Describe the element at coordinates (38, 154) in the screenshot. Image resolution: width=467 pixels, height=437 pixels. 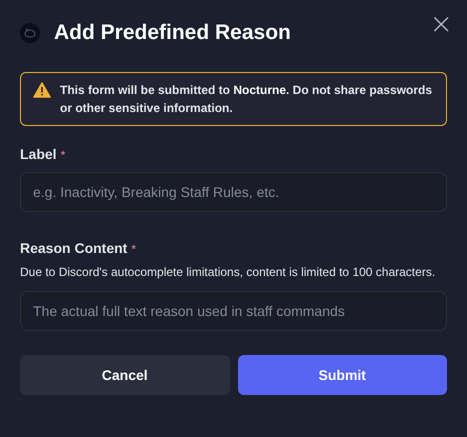
I see `field-label: Label` at that location.